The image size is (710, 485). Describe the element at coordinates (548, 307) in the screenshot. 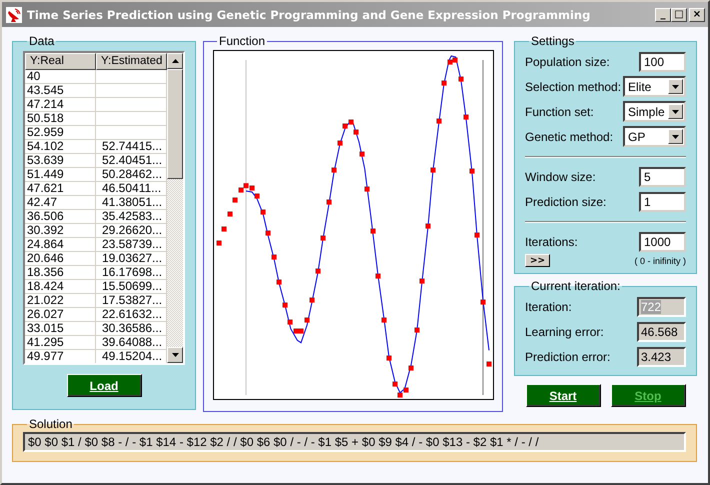

I see `field-label: Iteration:` at that location.